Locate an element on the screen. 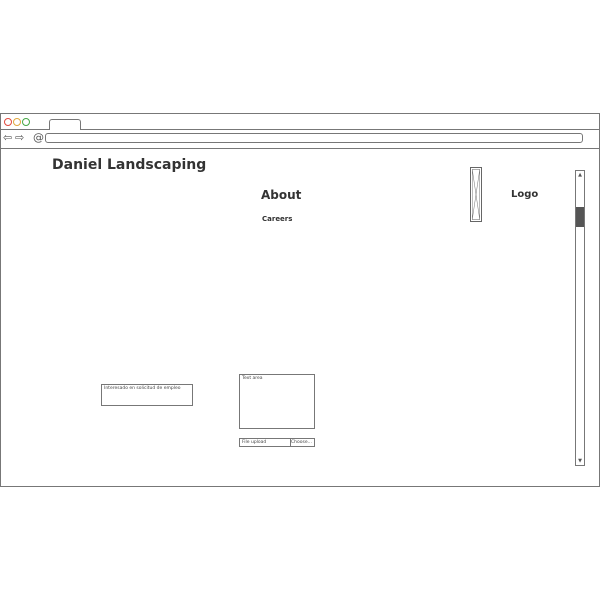 The image size is (600, 600). logo-label: Logo is located at coordinates (525, 194).